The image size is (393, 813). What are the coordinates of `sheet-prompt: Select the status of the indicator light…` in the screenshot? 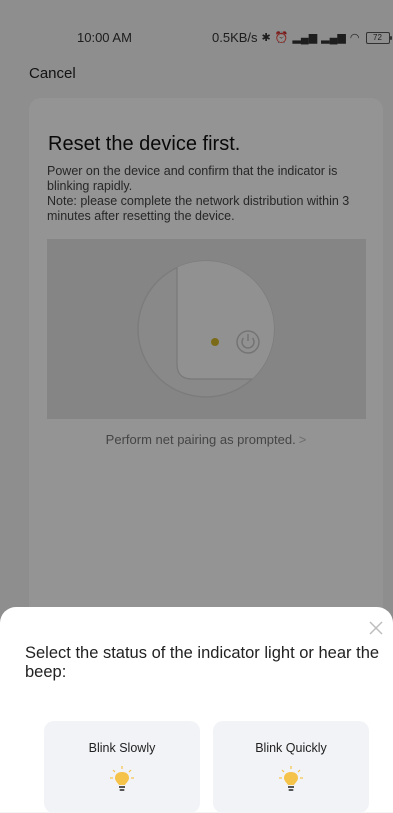 It's located at (202, 662).